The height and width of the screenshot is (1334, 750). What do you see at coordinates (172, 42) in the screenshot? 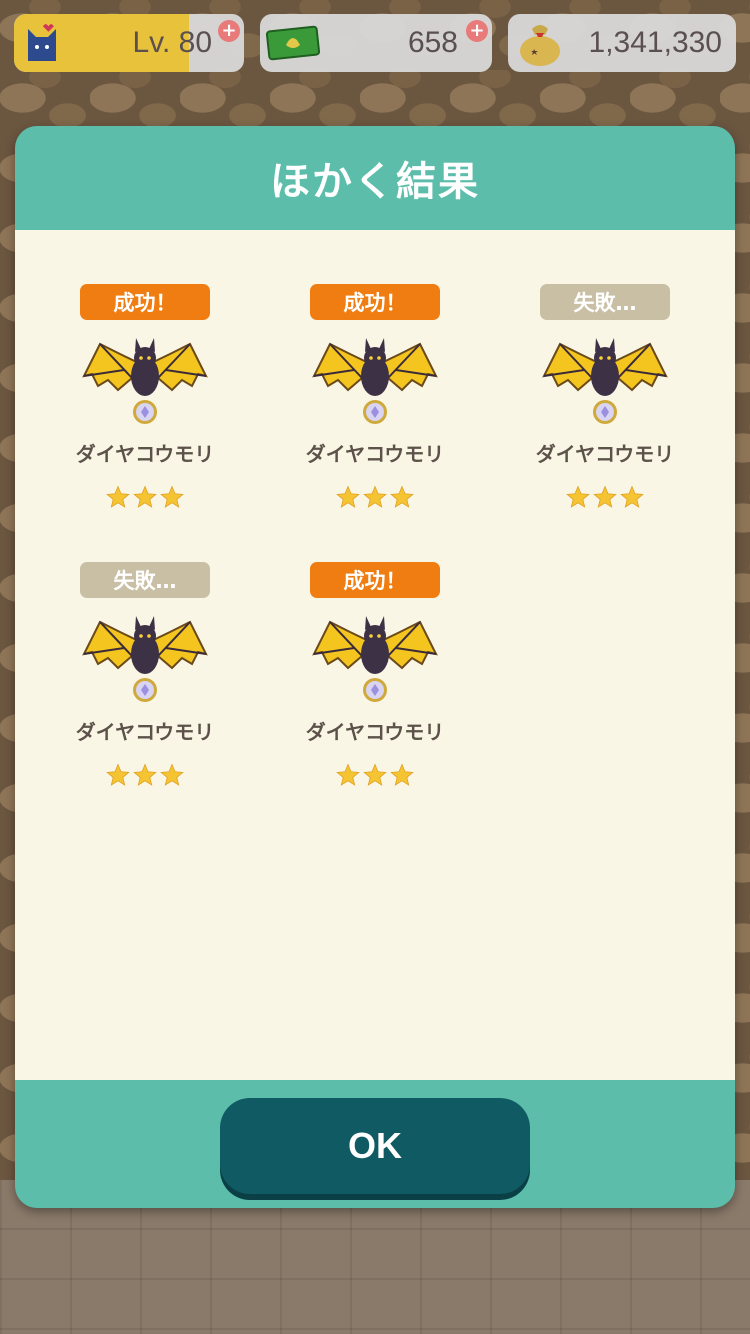
I see `level-label: Lv. 80` at bounding box center [172, 42].